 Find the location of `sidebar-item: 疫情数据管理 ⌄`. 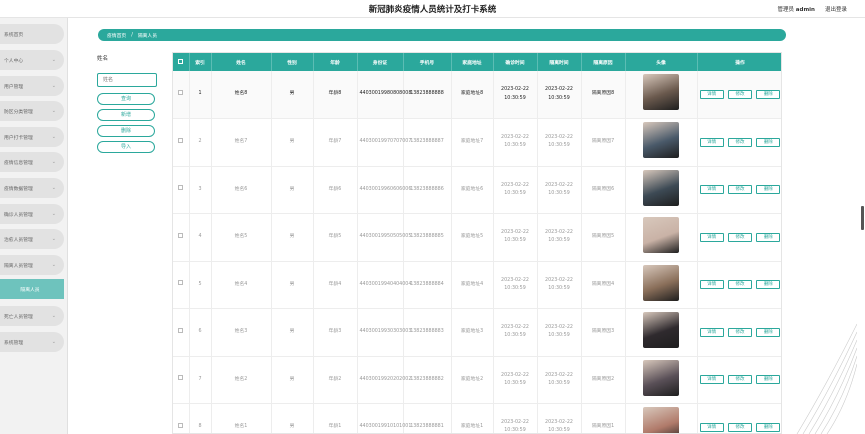

sidebar-item: 疫情数据管理 ⌄ is located at coordinates (32, 188).